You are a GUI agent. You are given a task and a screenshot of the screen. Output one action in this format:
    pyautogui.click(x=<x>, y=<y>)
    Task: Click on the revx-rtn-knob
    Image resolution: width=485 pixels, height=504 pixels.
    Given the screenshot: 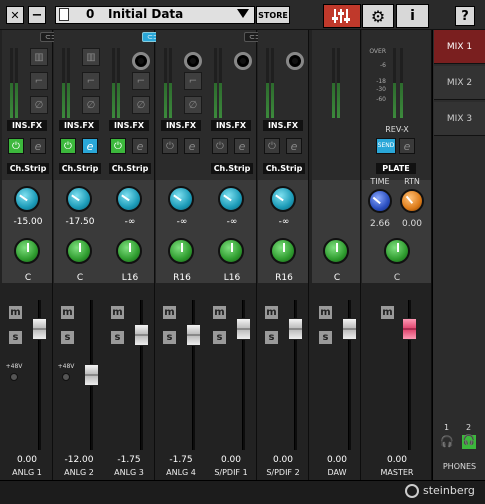 What is the action you would take?
    pyautogui.click(x=412, y=201)
    